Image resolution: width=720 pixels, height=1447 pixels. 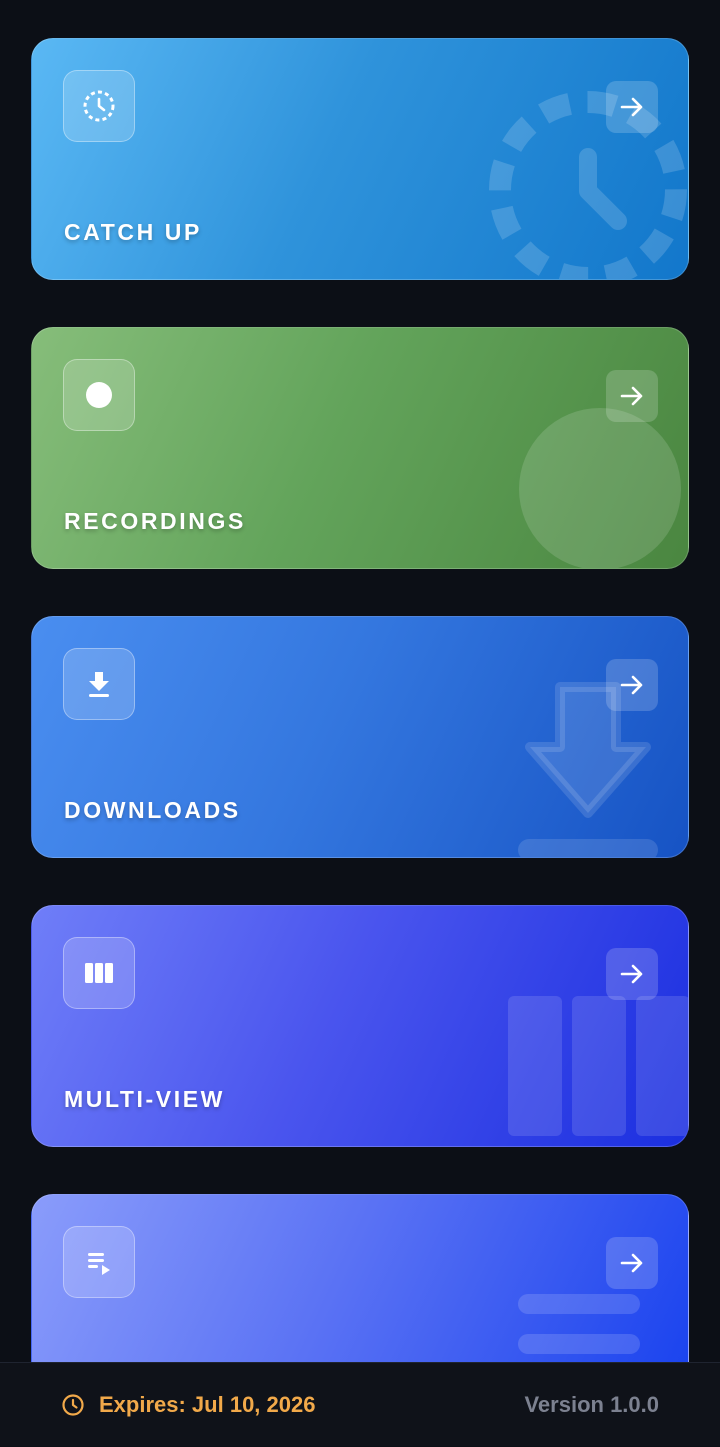 What do you see at coordinates (155, 521) in the screenshot?
I see `card-title: RECORDINGS` at bounding box center [155, 521].